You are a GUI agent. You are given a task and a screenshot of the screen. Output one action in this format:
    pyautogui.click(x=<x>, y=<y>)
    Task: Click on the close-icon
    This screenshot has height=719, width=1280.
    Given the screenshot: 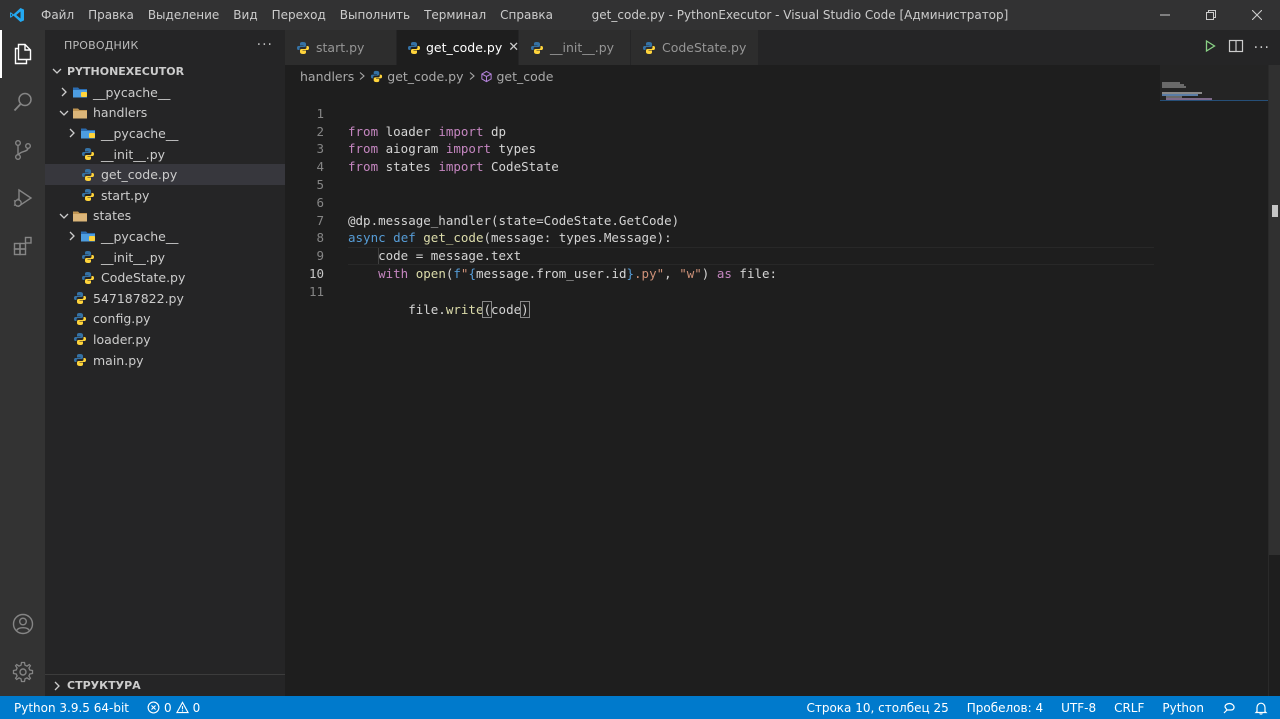 What is the action you would take?
    pyautogui.click(x=1257, y=15)
    